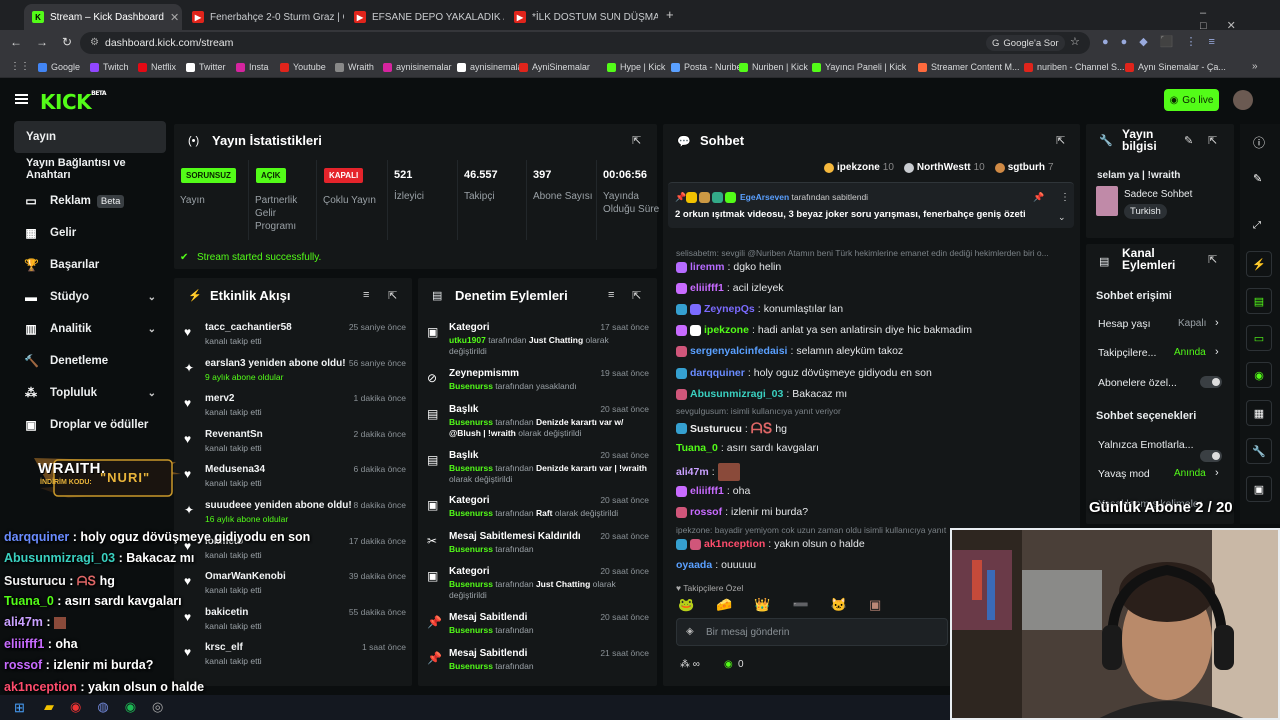 The height and width of the screenshot is (720, 1280). I want to click on clipboard-icon: ▤, so click(1259, 301).